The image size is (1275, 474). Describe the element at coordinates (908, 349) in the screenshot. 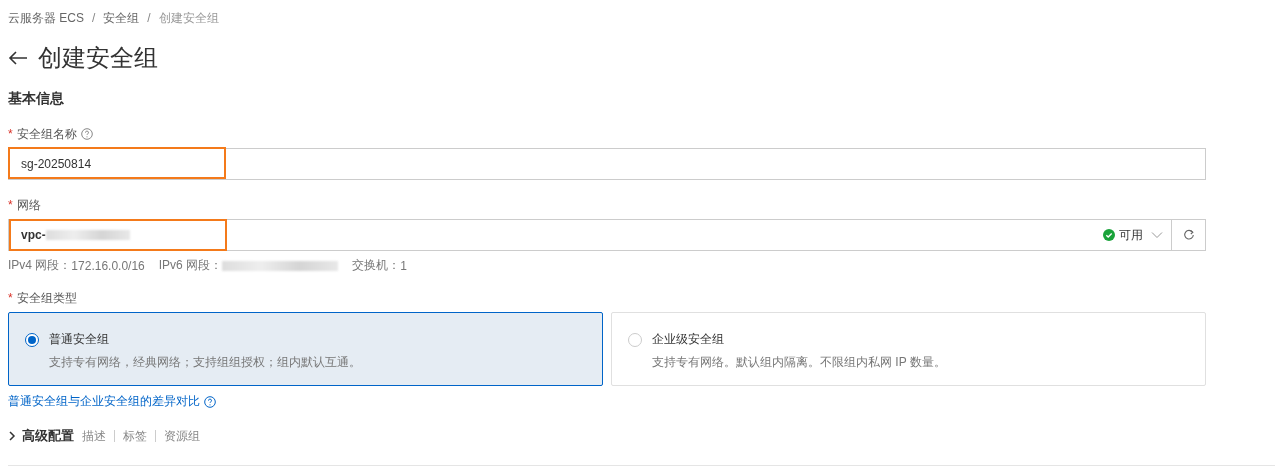

I see `option-card: 企业级安全组 支持专有网络。默认组内隔离。不限组内私网 IP 数量。` at that location.